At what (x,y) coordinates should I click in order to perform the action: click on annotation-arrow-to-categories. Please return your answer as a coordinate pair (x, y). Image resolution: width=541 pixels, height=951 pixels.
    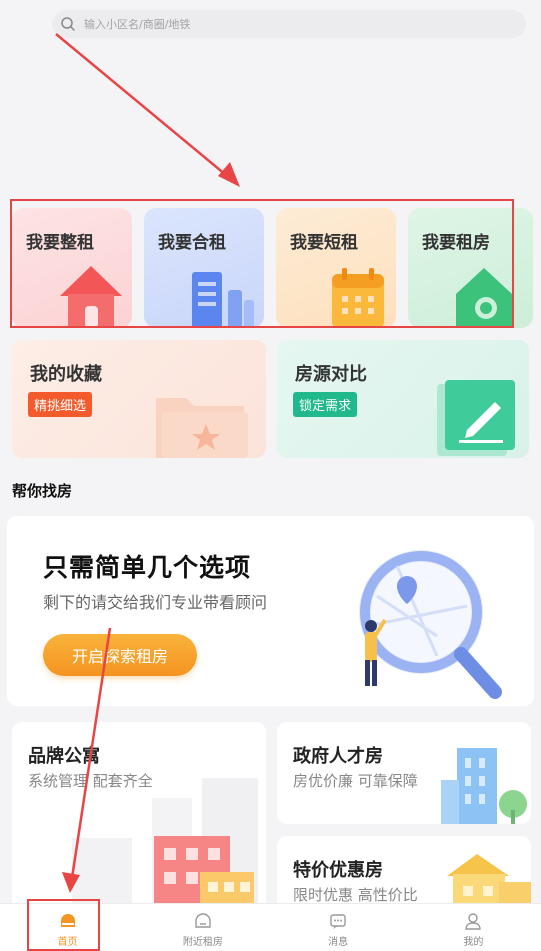
    Looking at the image, I should click on (144, 107).